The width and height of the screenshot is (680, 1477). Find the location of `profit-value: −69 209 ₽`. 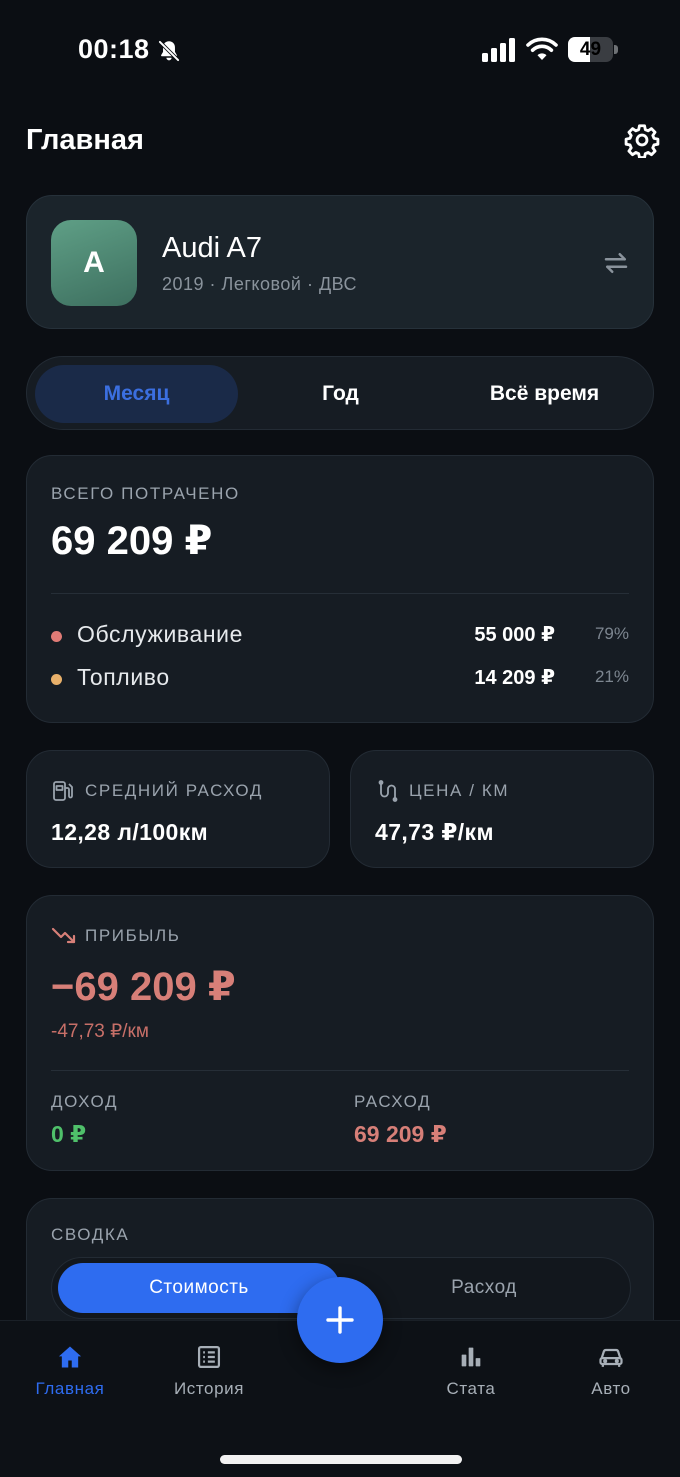

profit-value: −69 209 ₽ is located at coordinates (143, 987).